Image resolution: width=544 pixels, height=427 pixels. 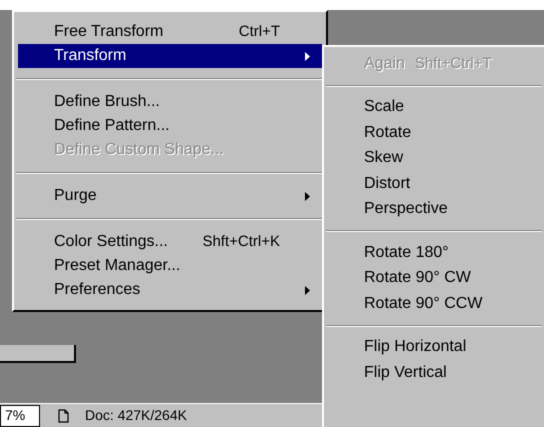 What do you see at coordinates (97, 290) in the screenshot?
I see `menu-item-label: Preferences` at bounding box center [97, 290].